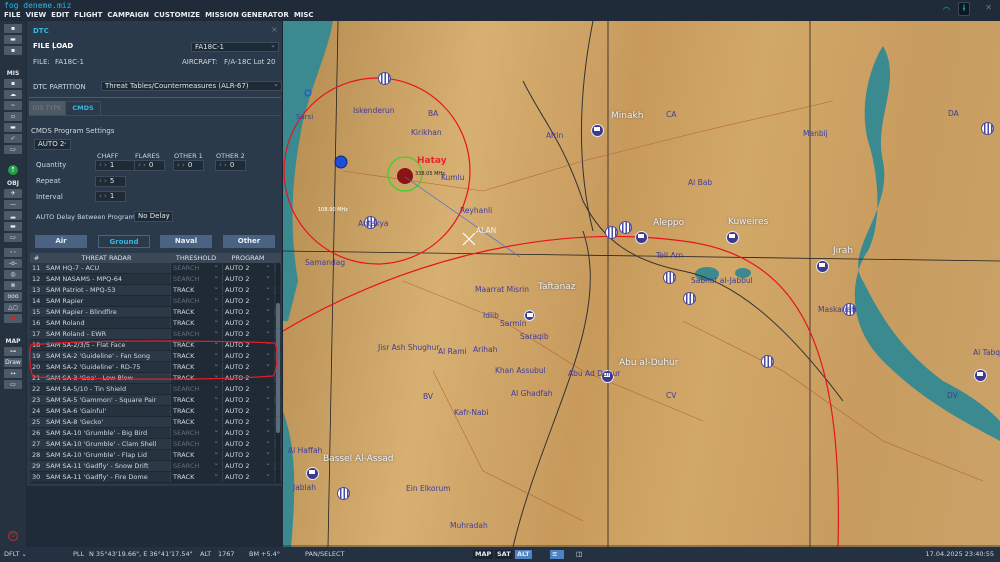 Image resolution: width=1000 pixels, height=562 pixels. I want to click on kuweires-airbase-icon, so click(732, 237).